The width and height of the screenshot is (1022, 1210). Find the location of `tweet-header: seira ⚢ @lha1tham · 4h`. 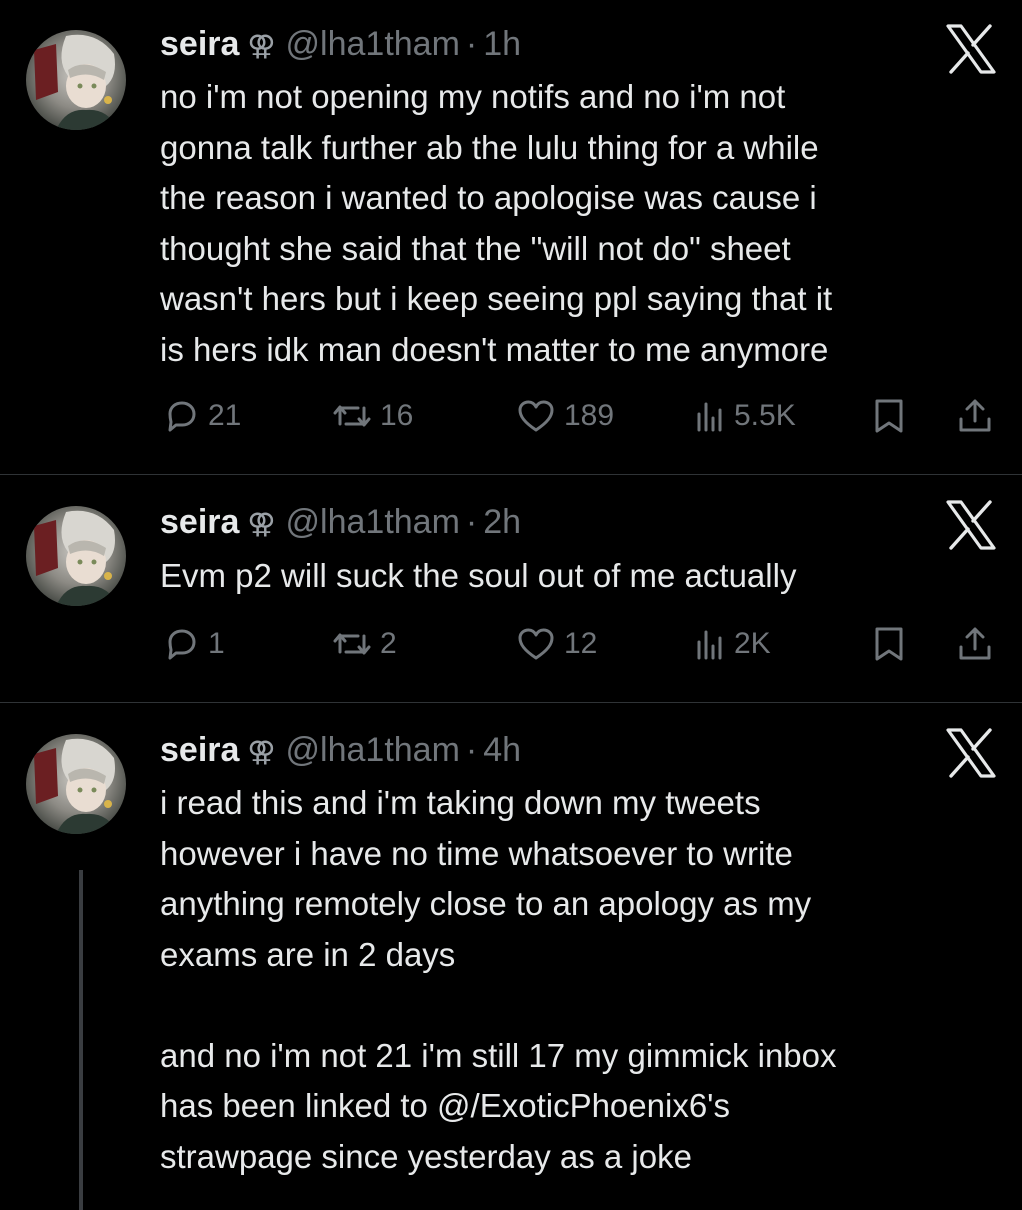

tweet-header: seira ⚢ @lha1tham · 4h is located at coordinates (340, 751).